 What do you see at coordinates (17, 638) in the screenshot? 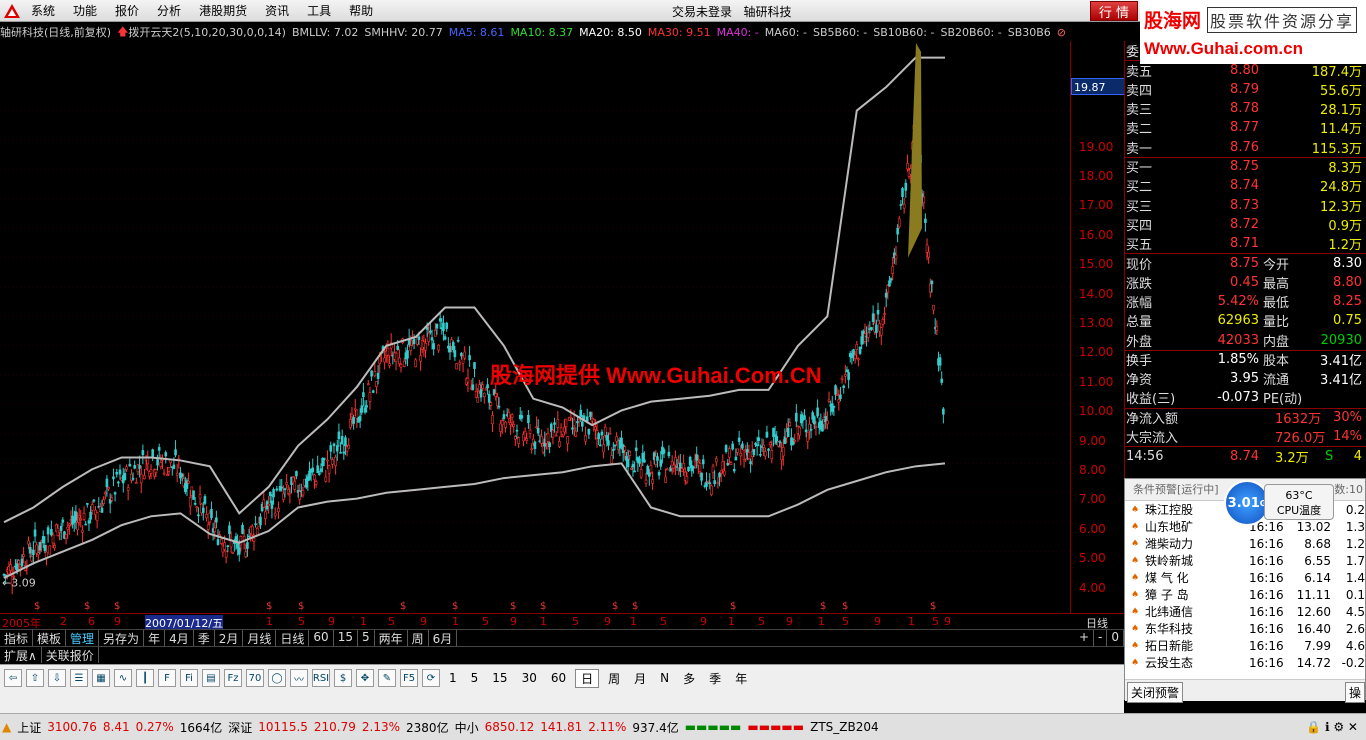
I see `tab-0: 指标` at bounding box center [17, 638].